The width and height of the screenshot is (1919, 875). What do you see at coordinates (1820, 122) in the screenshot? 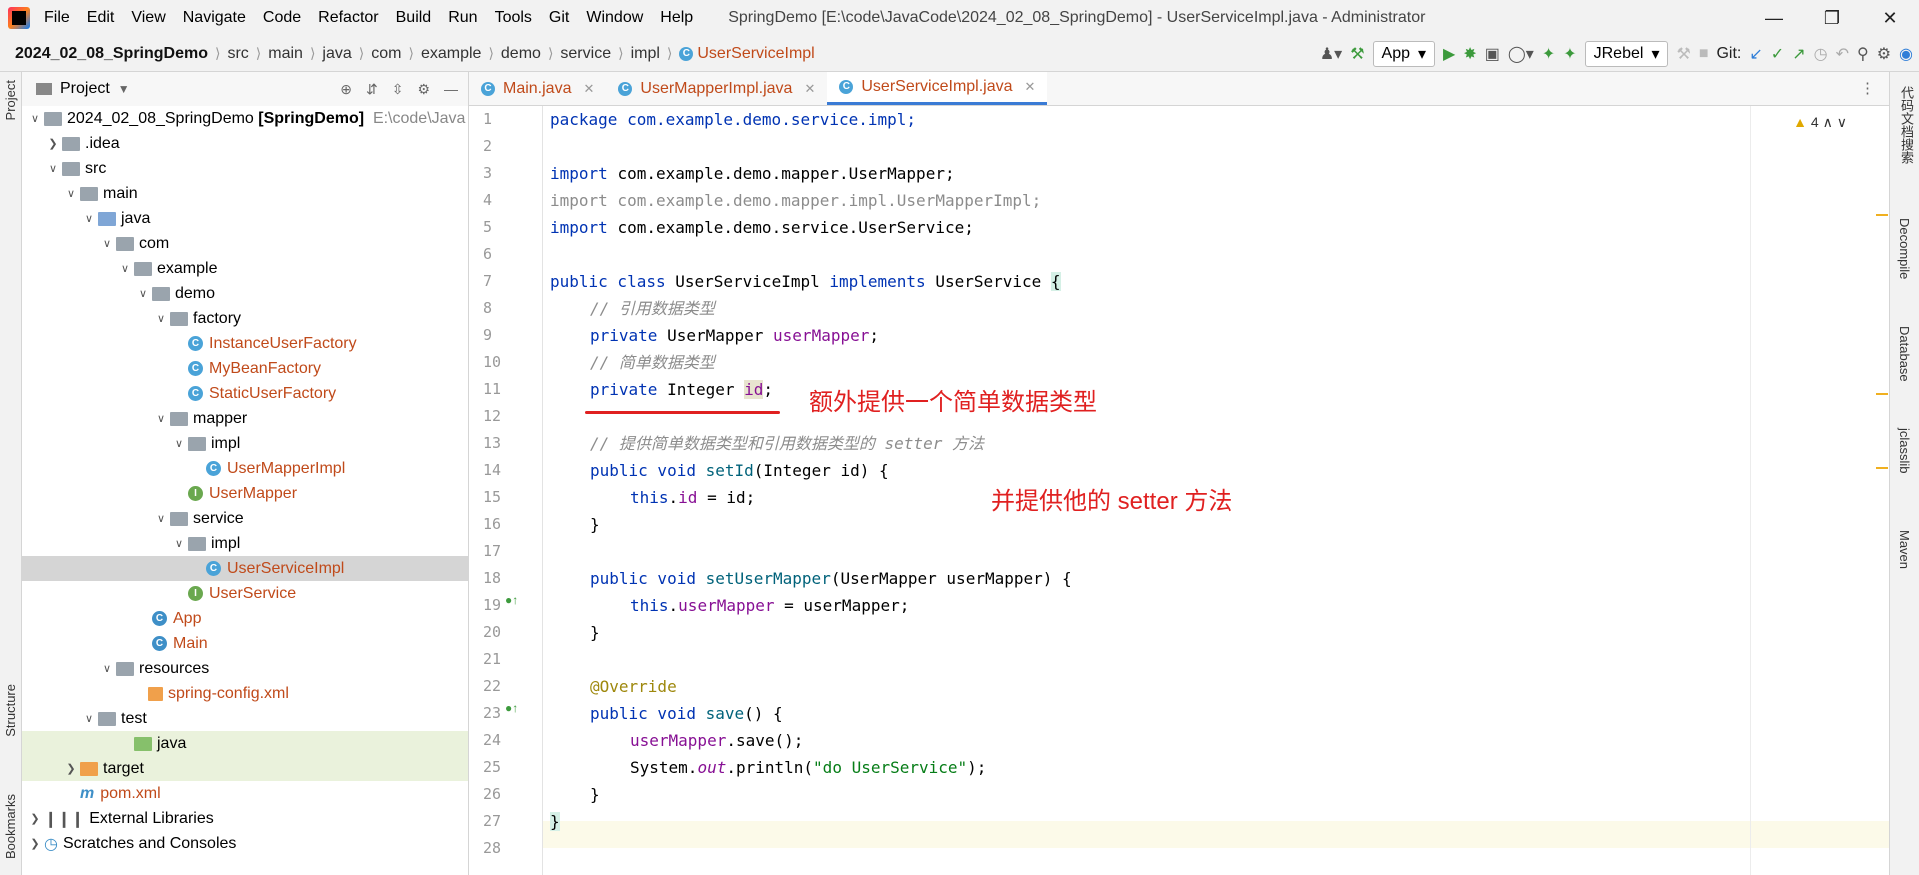
I see `inspection-widget: ▲ 4 ∧ ∨` at bounding box center [1820, 122].